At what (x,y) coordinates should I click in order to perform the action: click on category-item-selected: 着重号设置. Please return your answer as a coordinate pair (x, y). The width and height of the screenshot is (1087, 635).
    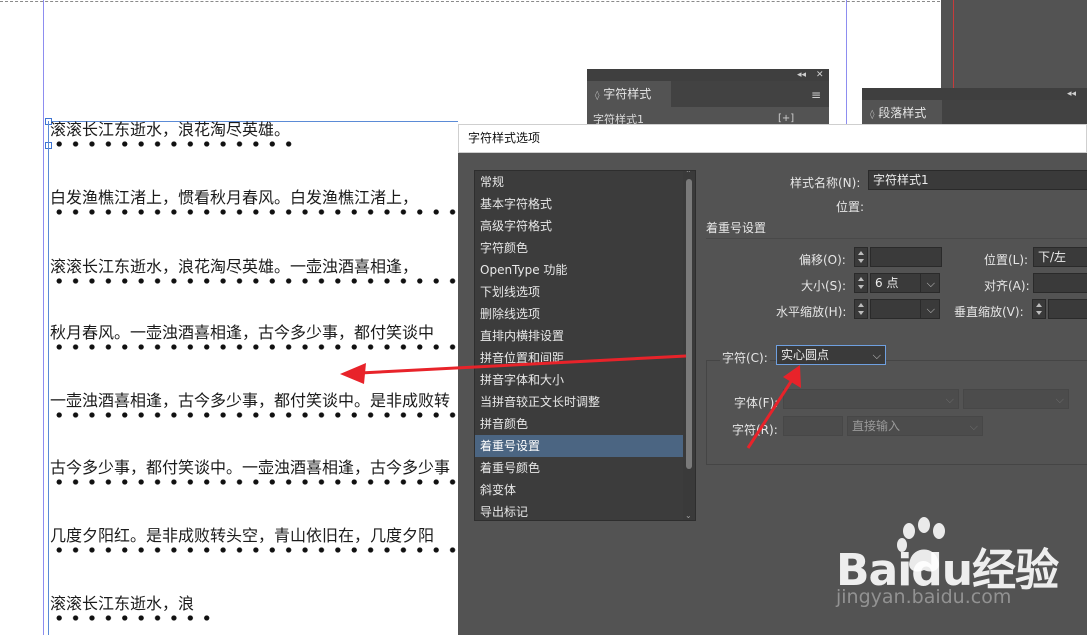
    Looking at the image, I should click on (580, 446).